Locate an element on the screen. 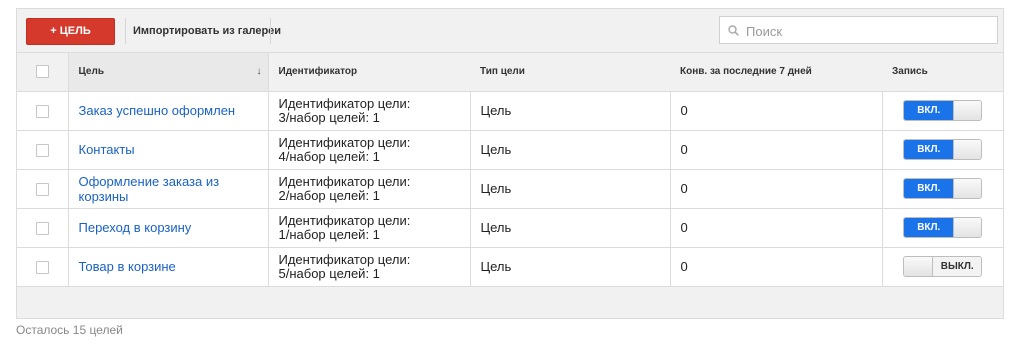 The width and height of the screenshot is (1024, 347). select-all-checkbox is located at coordinates (42, 72).